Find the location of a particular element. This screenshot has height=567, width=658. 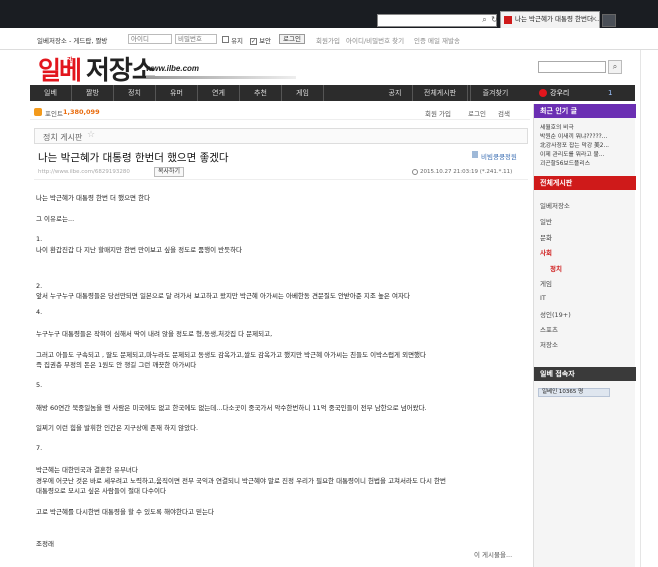

sidebar-board-item: 일반 is located at coordinates (546, 221).